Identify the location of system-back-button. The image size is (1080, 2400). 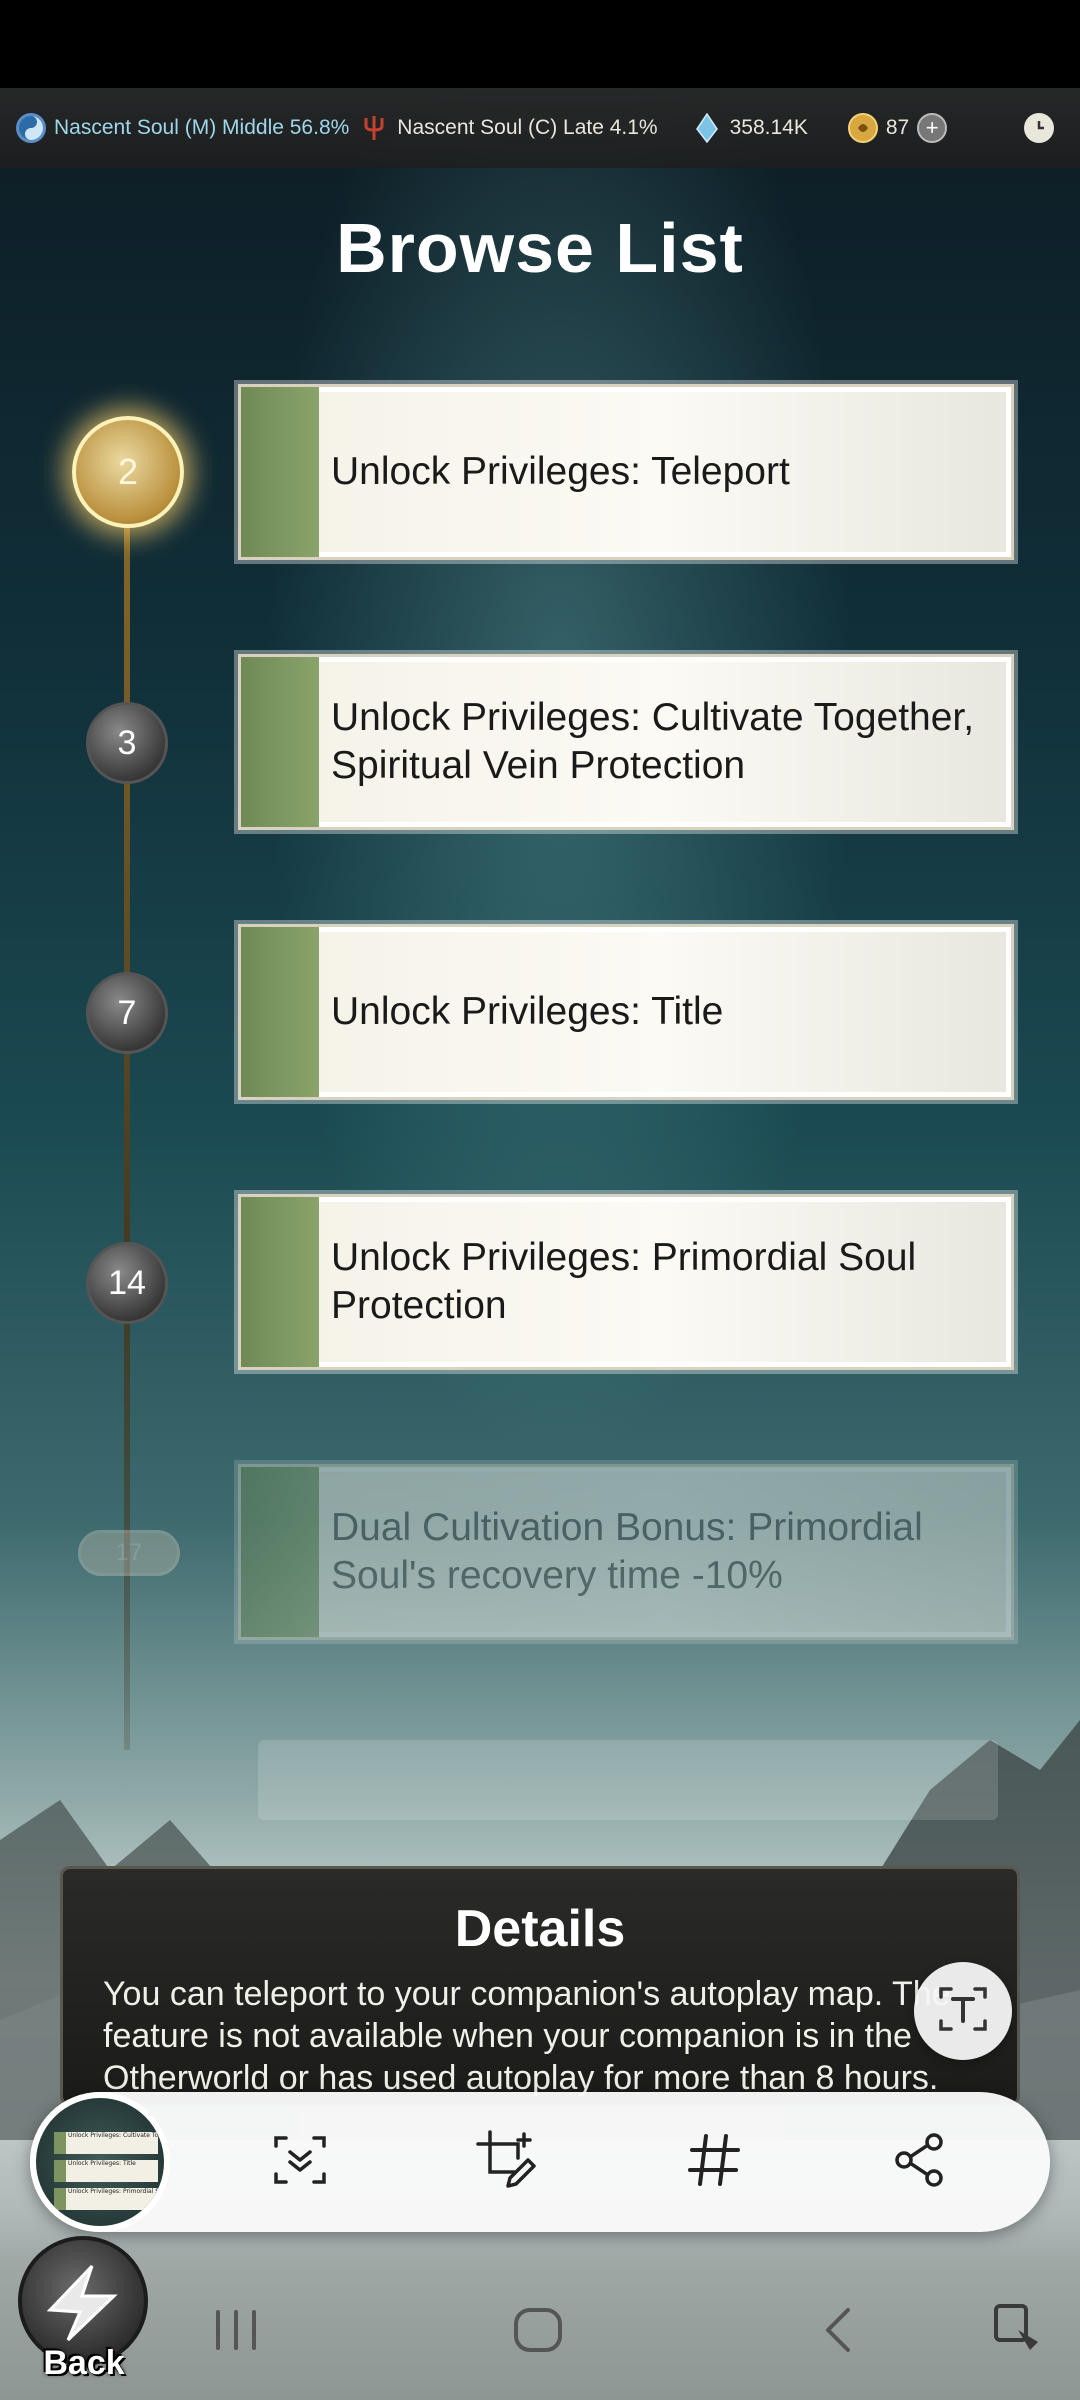
(838, 2332).